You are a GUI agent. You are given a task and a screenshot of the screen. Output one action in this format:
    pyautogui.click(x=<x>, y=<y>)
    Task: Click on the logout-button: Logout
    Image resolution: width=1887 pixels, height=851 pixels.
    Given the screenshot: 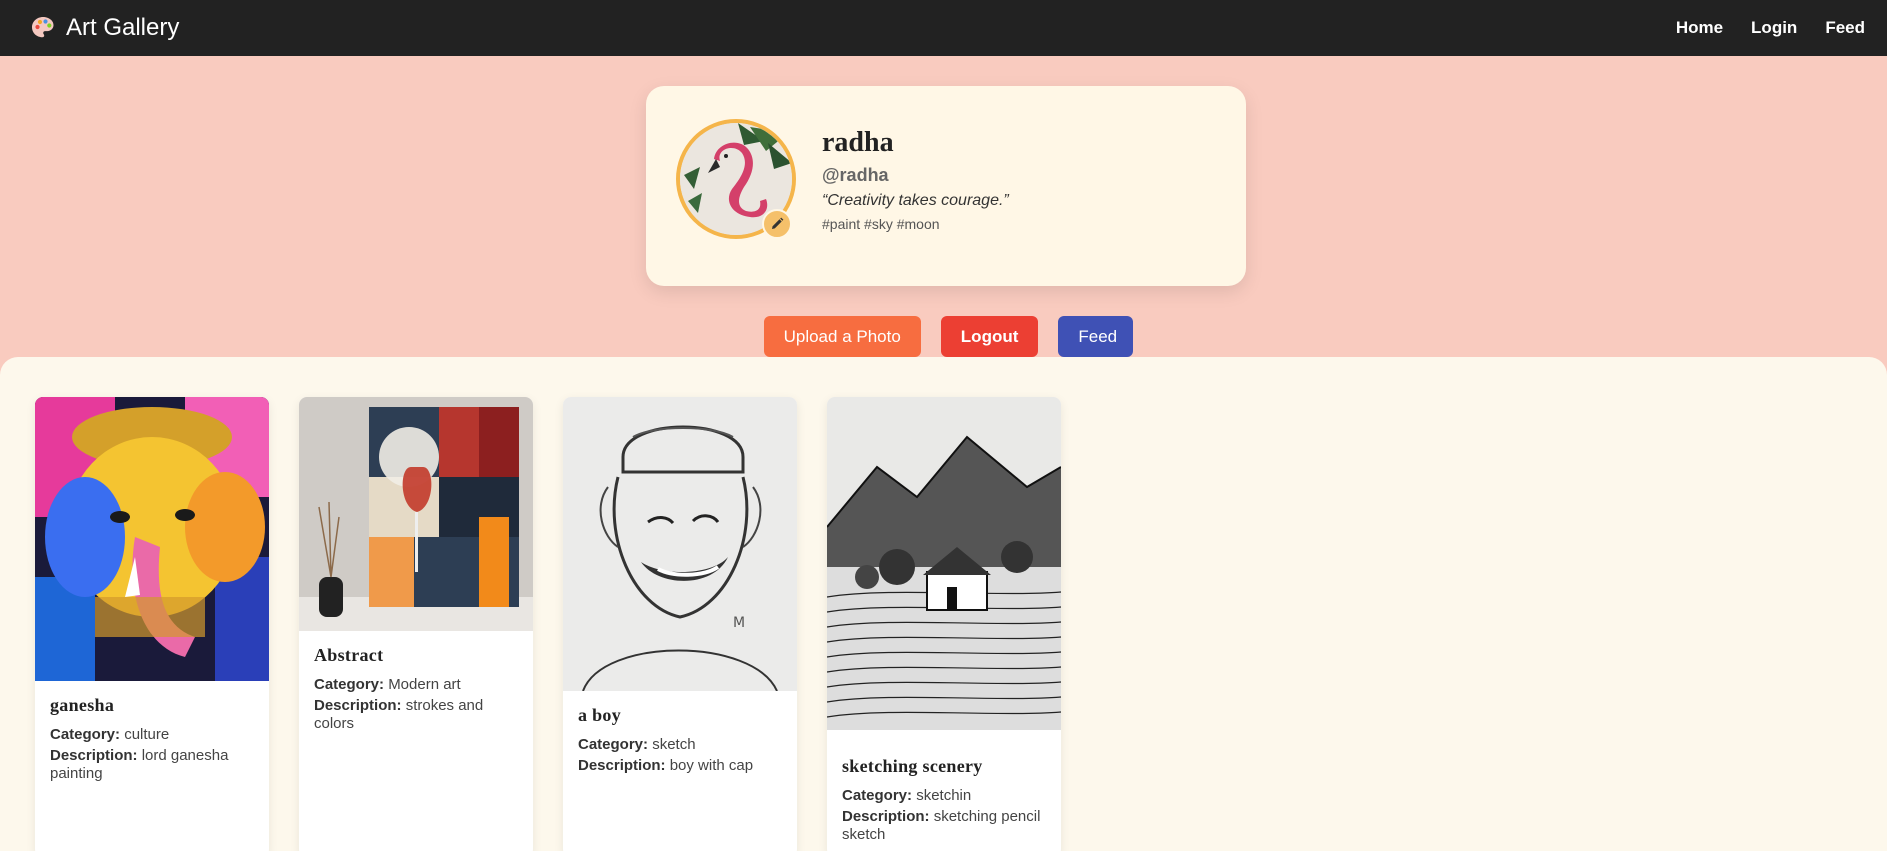 What is the action you would take?
    pyautogui.click(x=989, y=336)
    